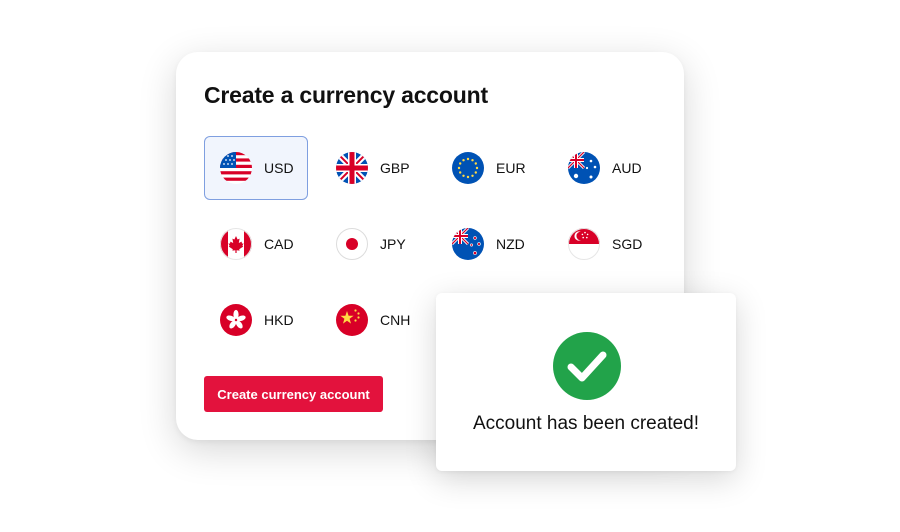 The height and width of the screenshot is (532, 900). Describe the element at coordinates (256, 168) in the screenshot. I see `currency-option-usd: USD` at that location.